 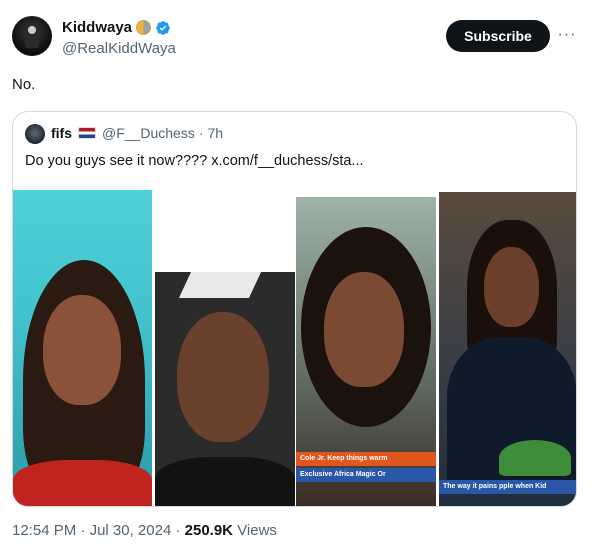 I want to click on quoted-author-name: fifs, so click(x=61, y=133).